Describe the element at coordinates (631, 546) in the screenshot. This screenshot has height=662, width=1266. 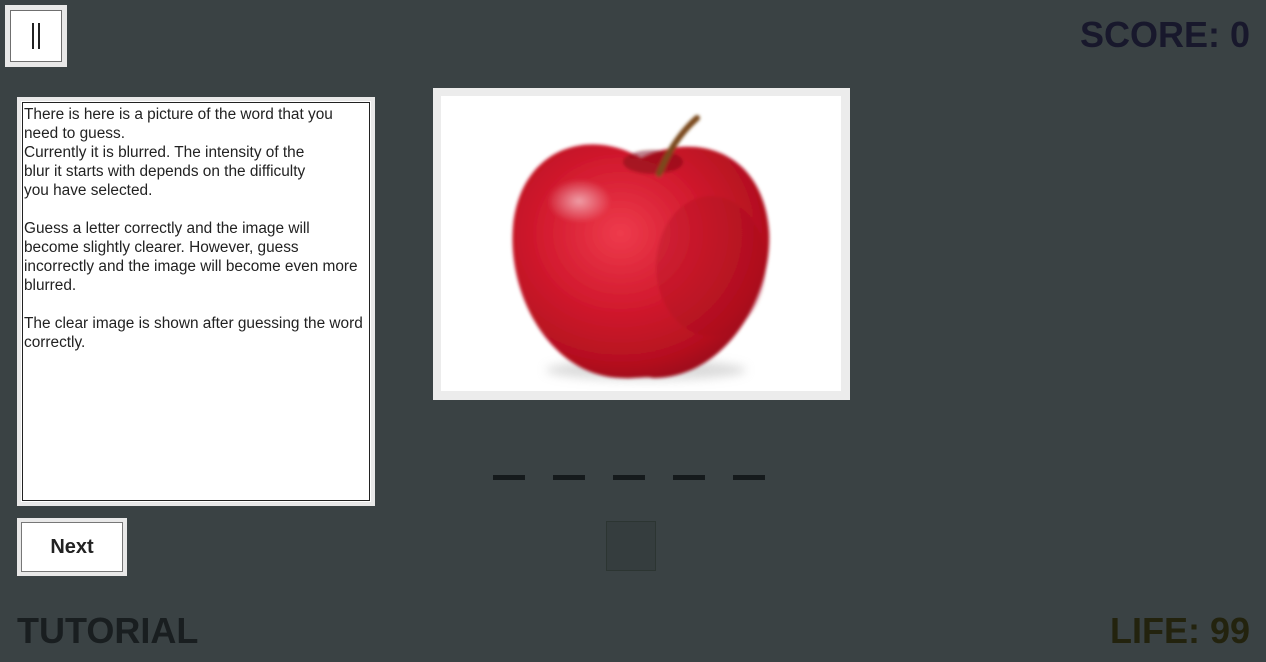
I see `letter-input-box` at that location.